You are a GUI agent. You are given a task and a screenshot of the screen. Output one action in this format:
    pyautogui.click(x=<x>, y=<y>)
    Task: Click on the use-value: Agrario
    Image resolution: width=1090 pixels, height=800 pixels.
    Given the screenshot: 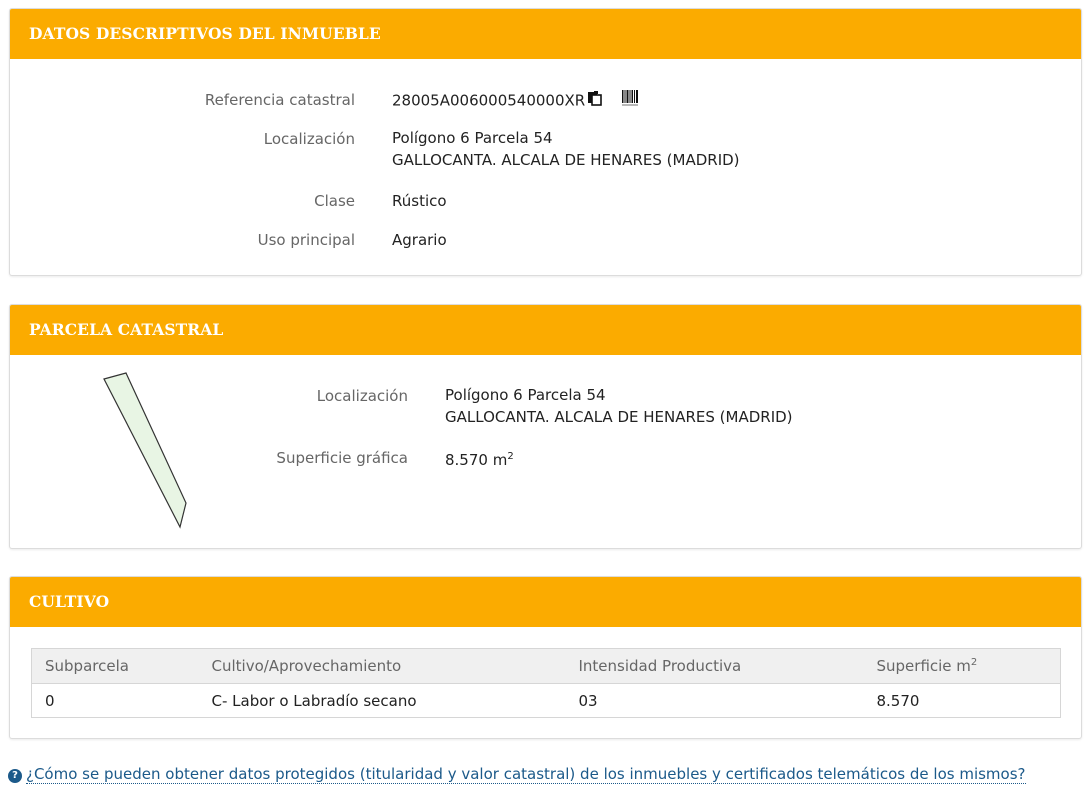 What is the action you would take?
    pyautogui.click(x=419, y=240)
    